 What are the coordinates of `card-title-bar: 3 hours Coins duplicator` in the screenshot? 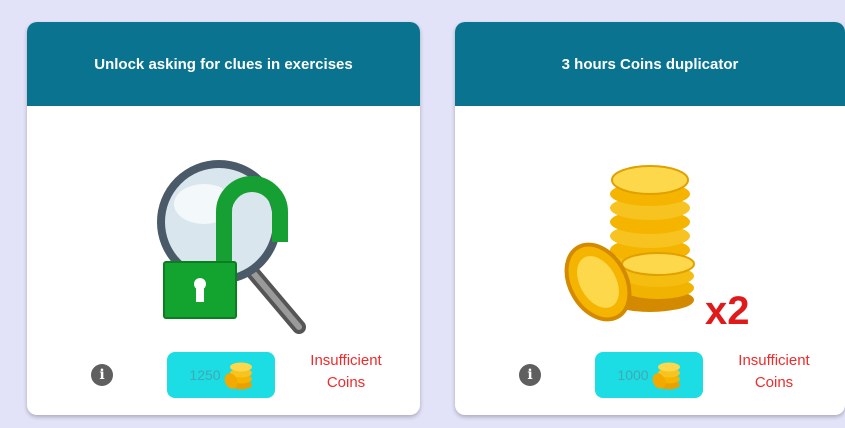 It's located at (650, 64).